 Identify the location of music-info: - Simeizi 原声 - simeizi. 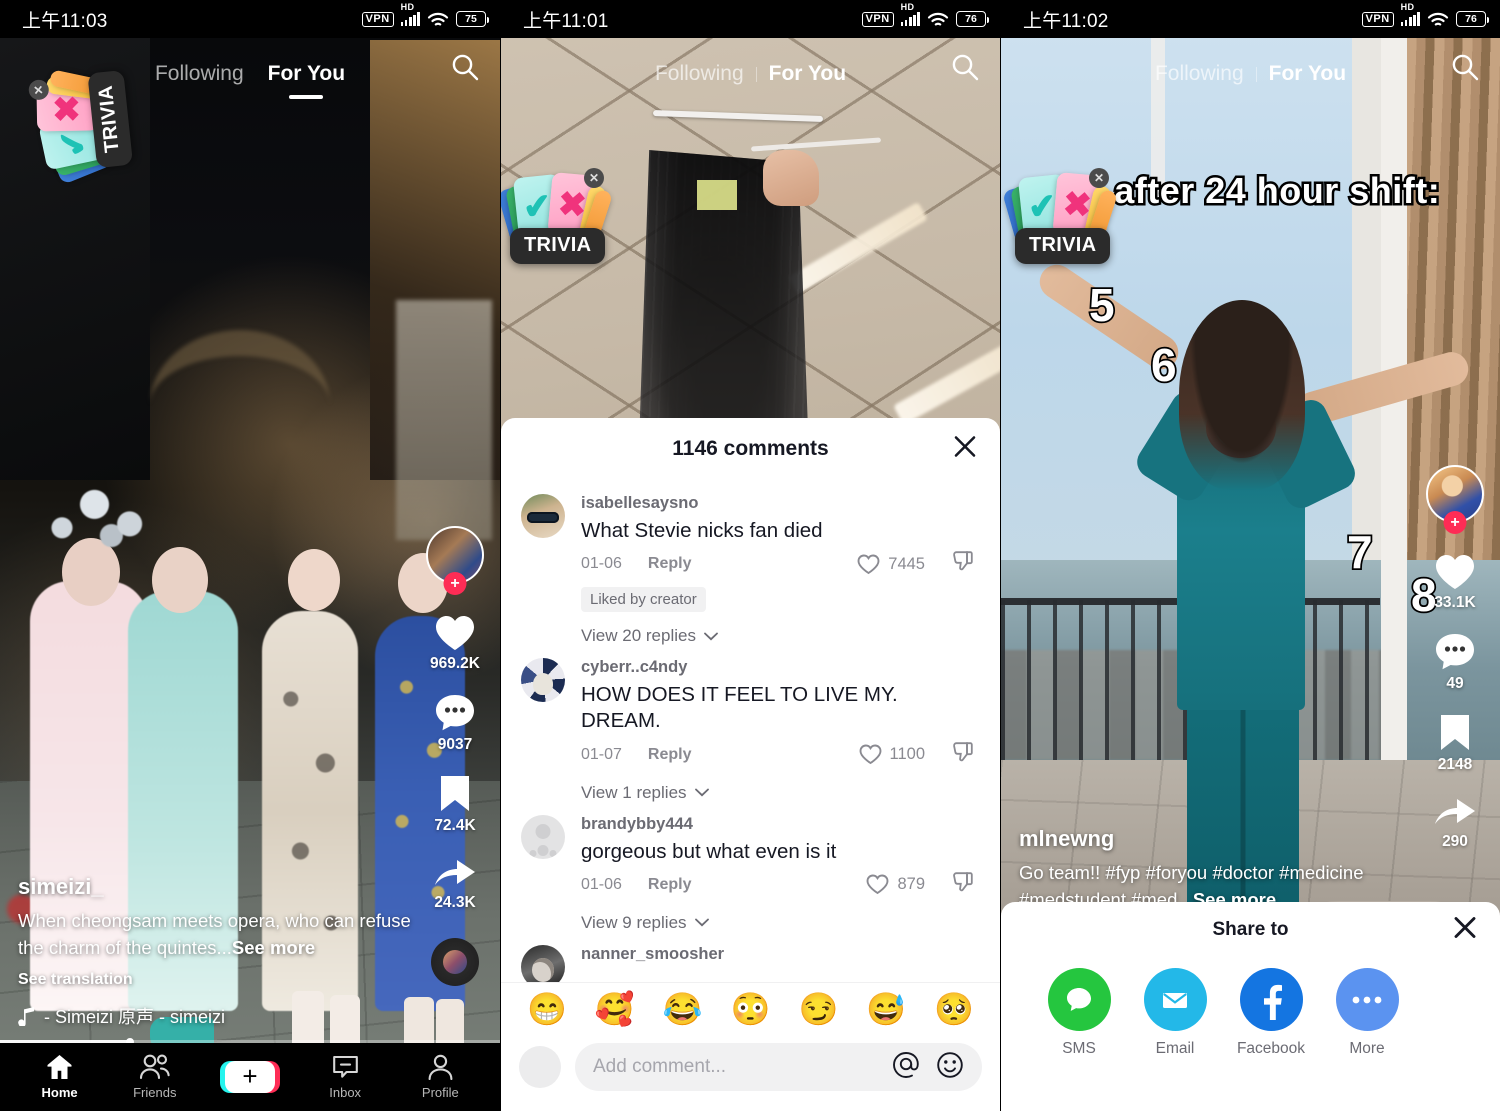
(218, 1016).